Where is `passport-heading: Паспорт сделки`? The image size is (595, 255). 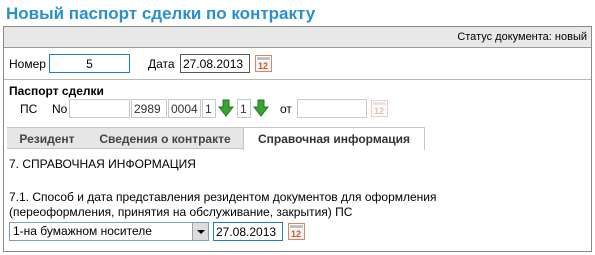 passport-heading: Паспорт сделки is located at coordinates (56, 91).